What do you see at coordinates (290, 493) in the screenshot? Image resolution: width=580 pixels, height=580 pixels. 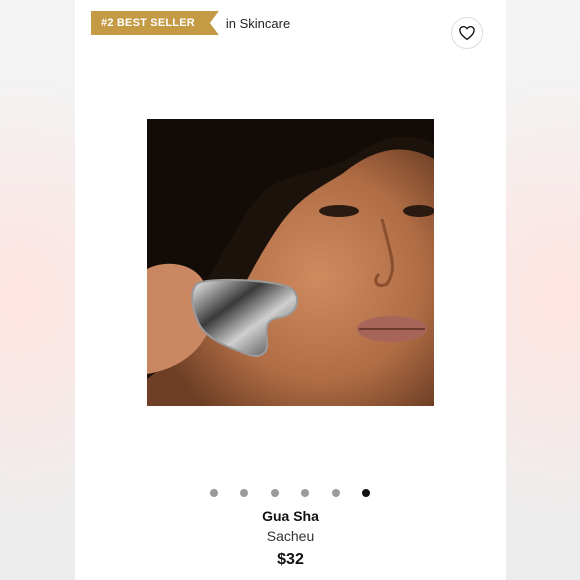 I see `gallery-pagination` at bounding box center [290, 493].